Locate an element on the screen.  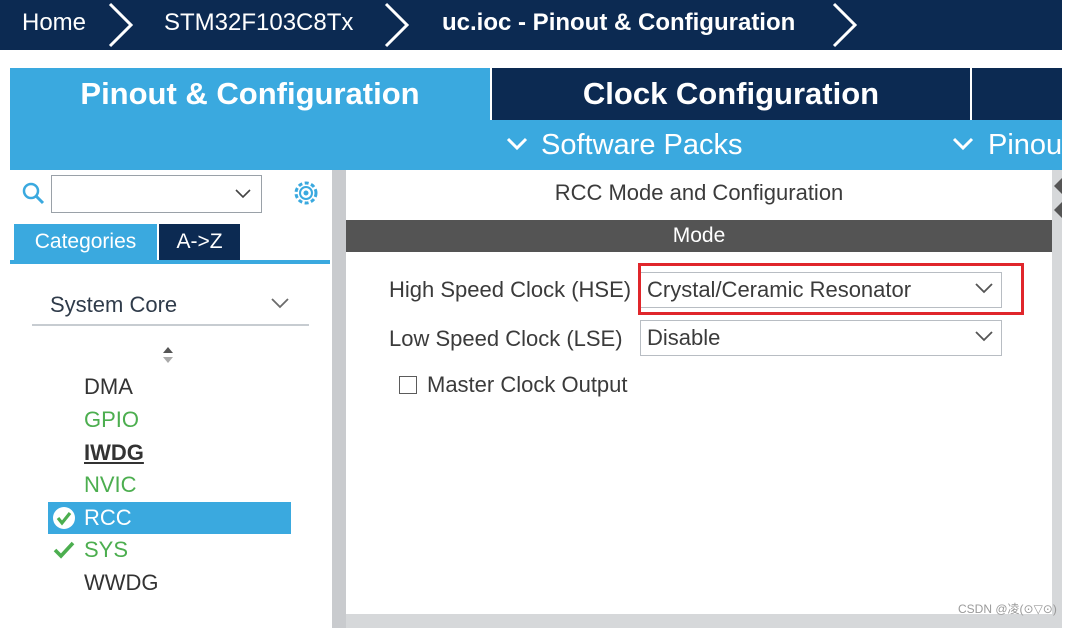
panel-title: RCC Mode and Configuration is located at coordinates (699, 192).